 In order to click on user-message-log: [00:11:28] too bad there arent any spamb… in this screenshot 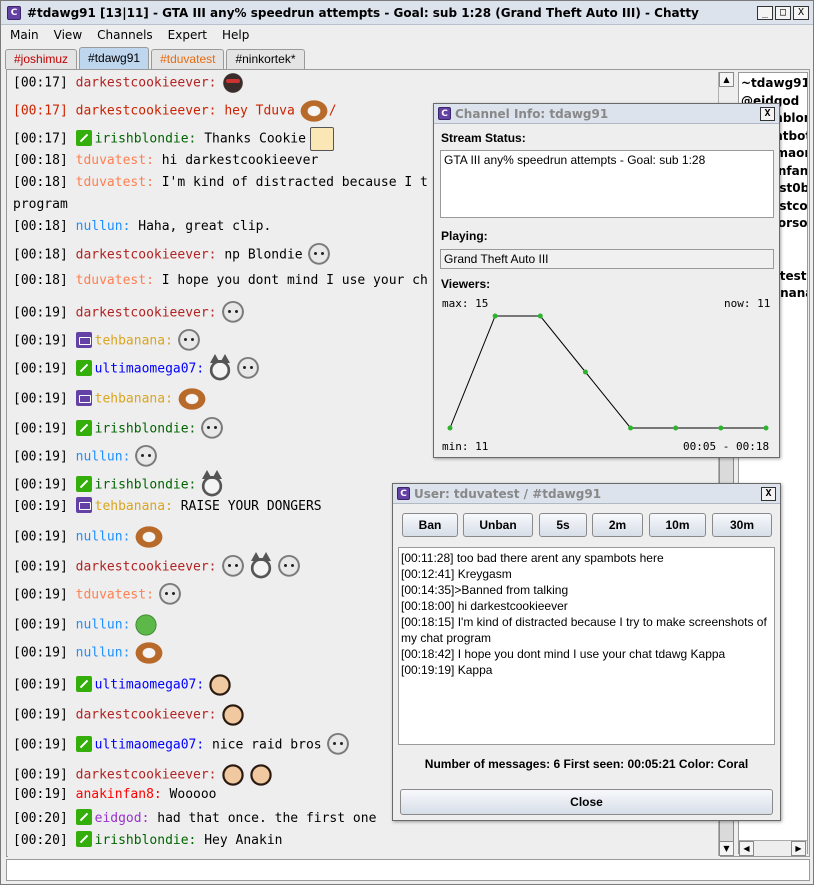, I will do `click(586, 646)`.